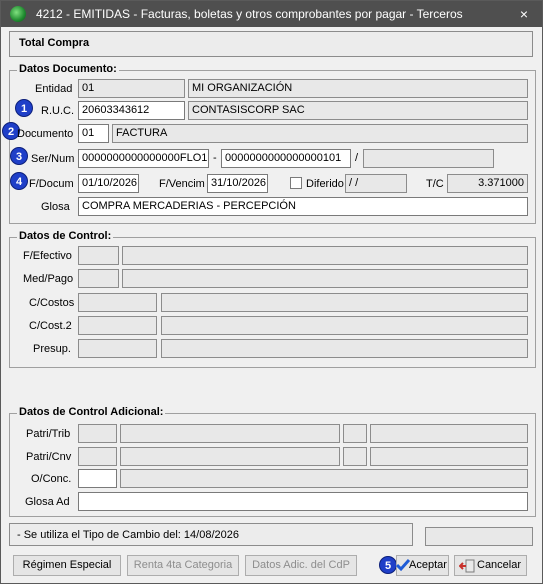 The height and width of the screenshot is (584, 543). What do you see at coordinates (68, 69) in the screenshot?
I see `datos-documento-title: Datos Documento:` at bounding box center [68, 69].